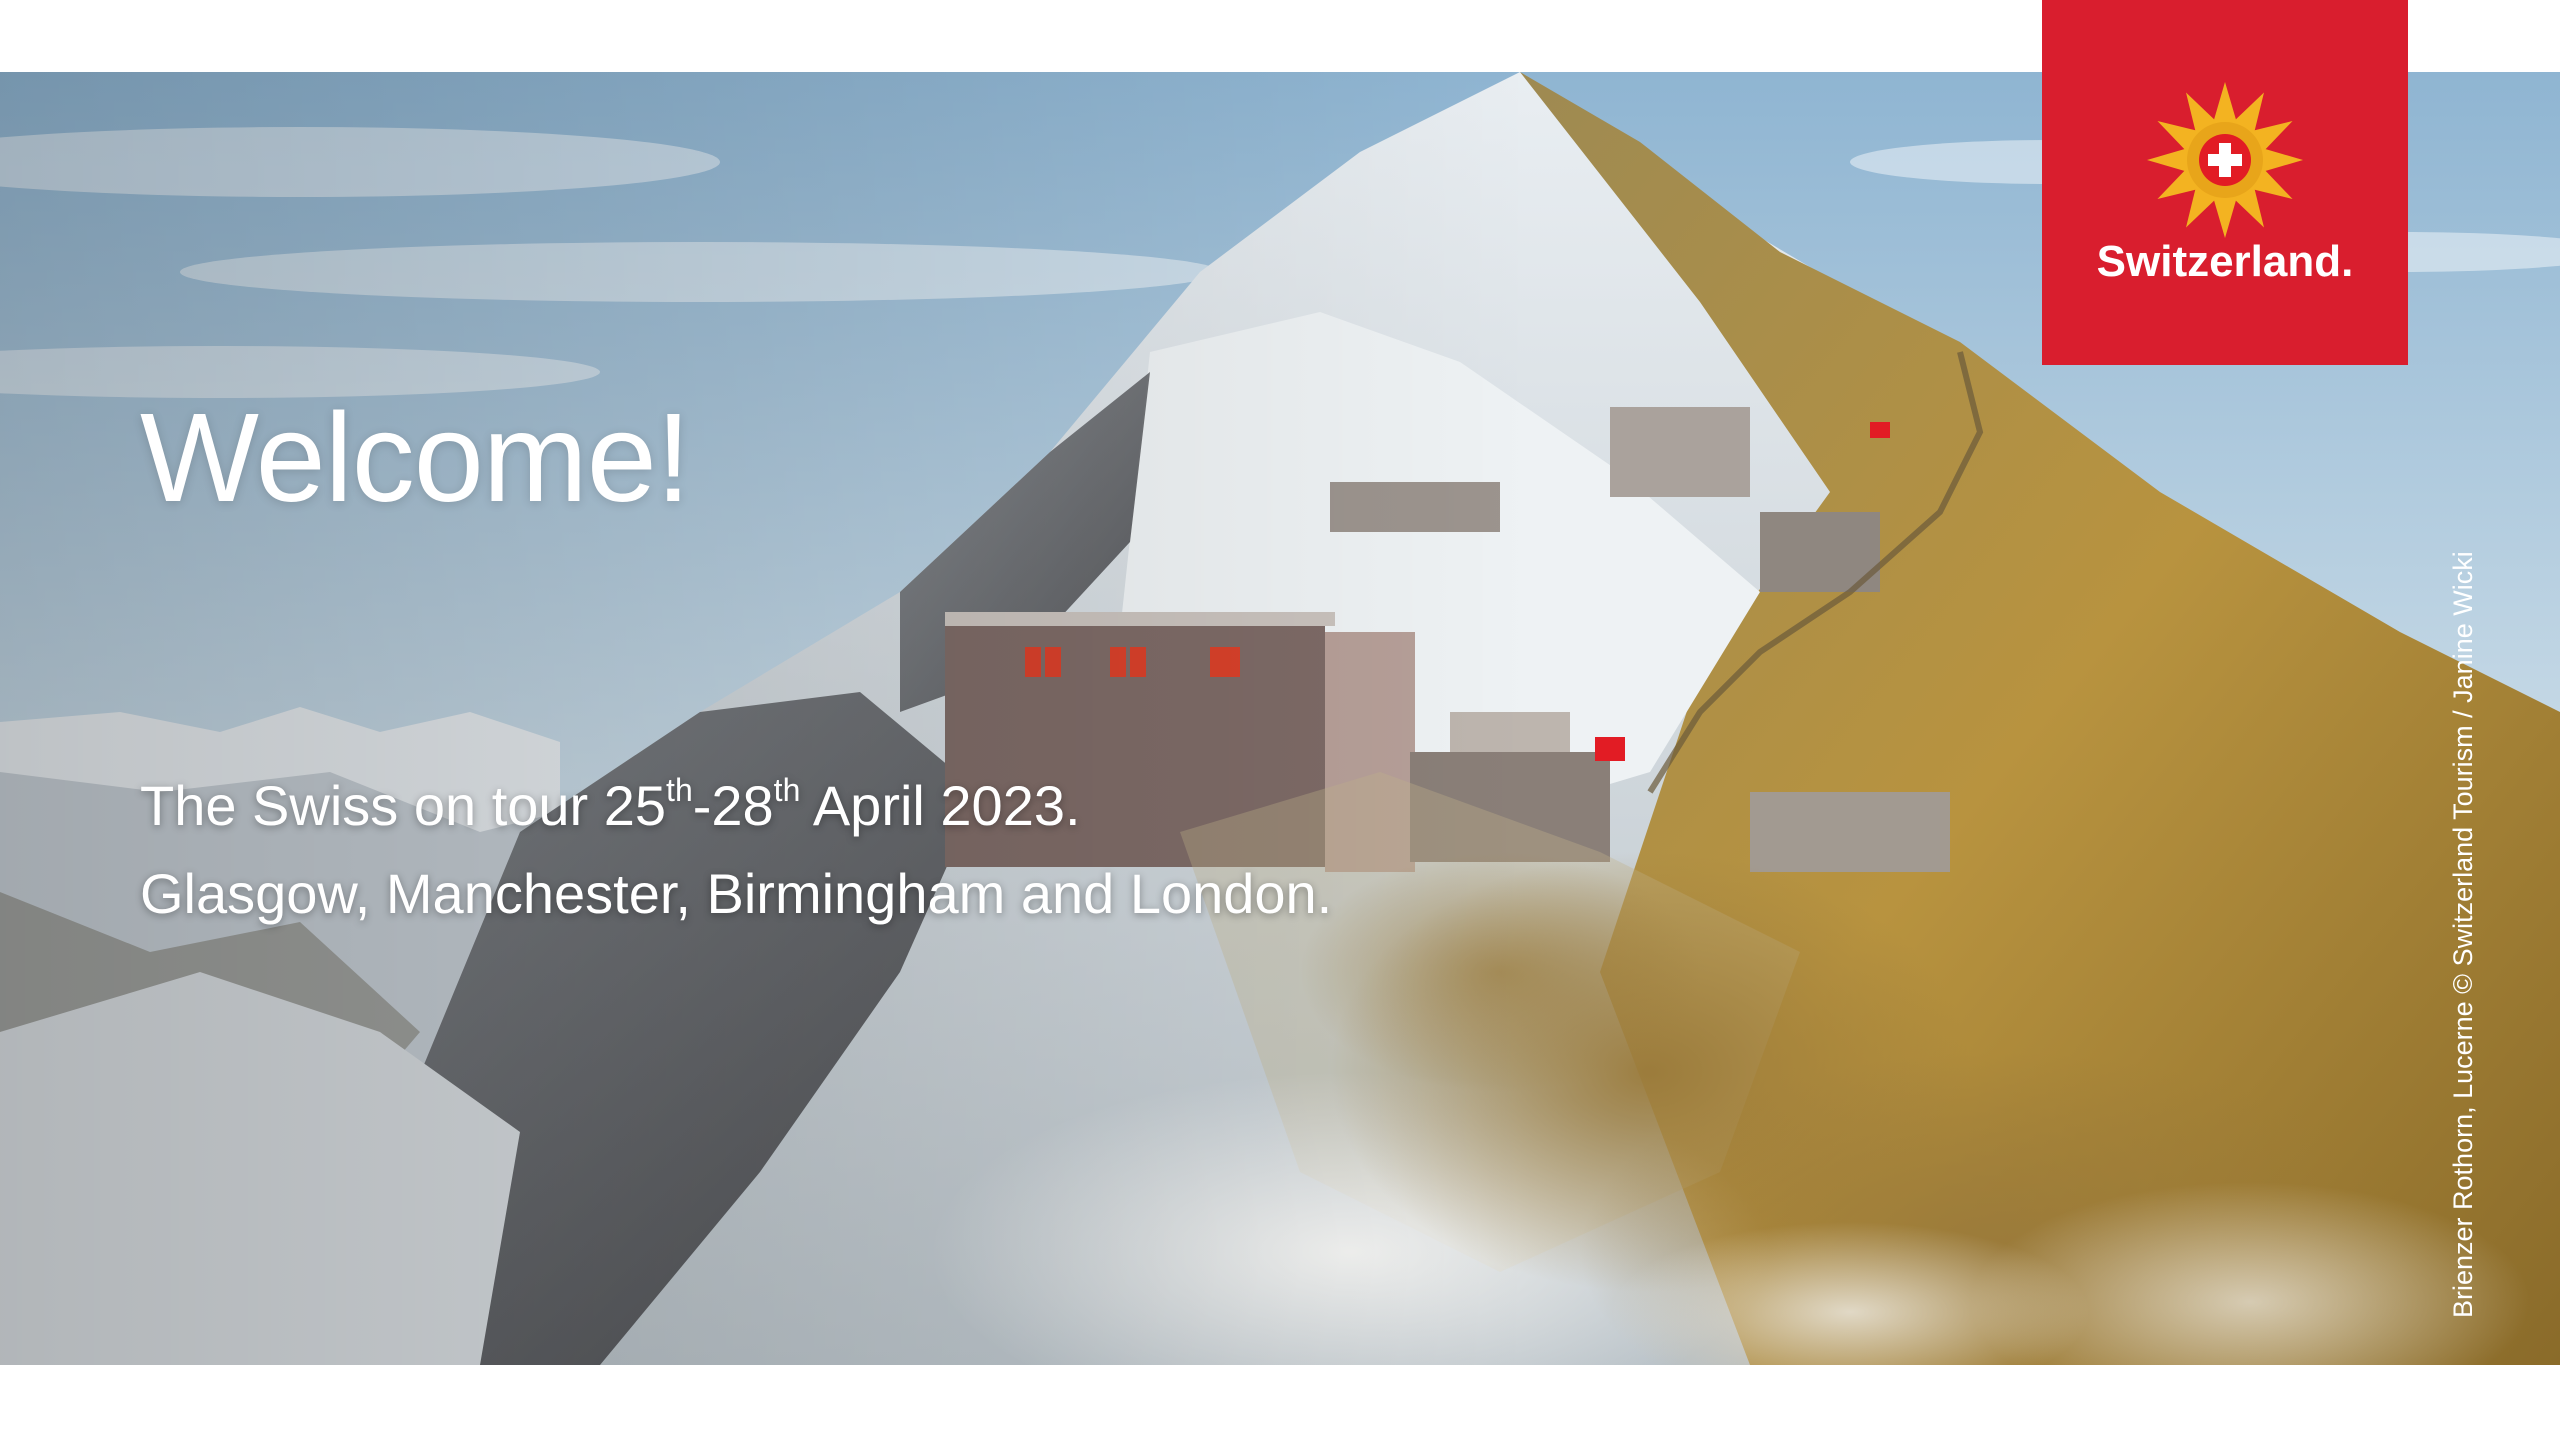  Describe the element at coordinates (403, 805) in the screenshot. I see `tour-dates-prefix: The Swiss on tour 25` at that location.